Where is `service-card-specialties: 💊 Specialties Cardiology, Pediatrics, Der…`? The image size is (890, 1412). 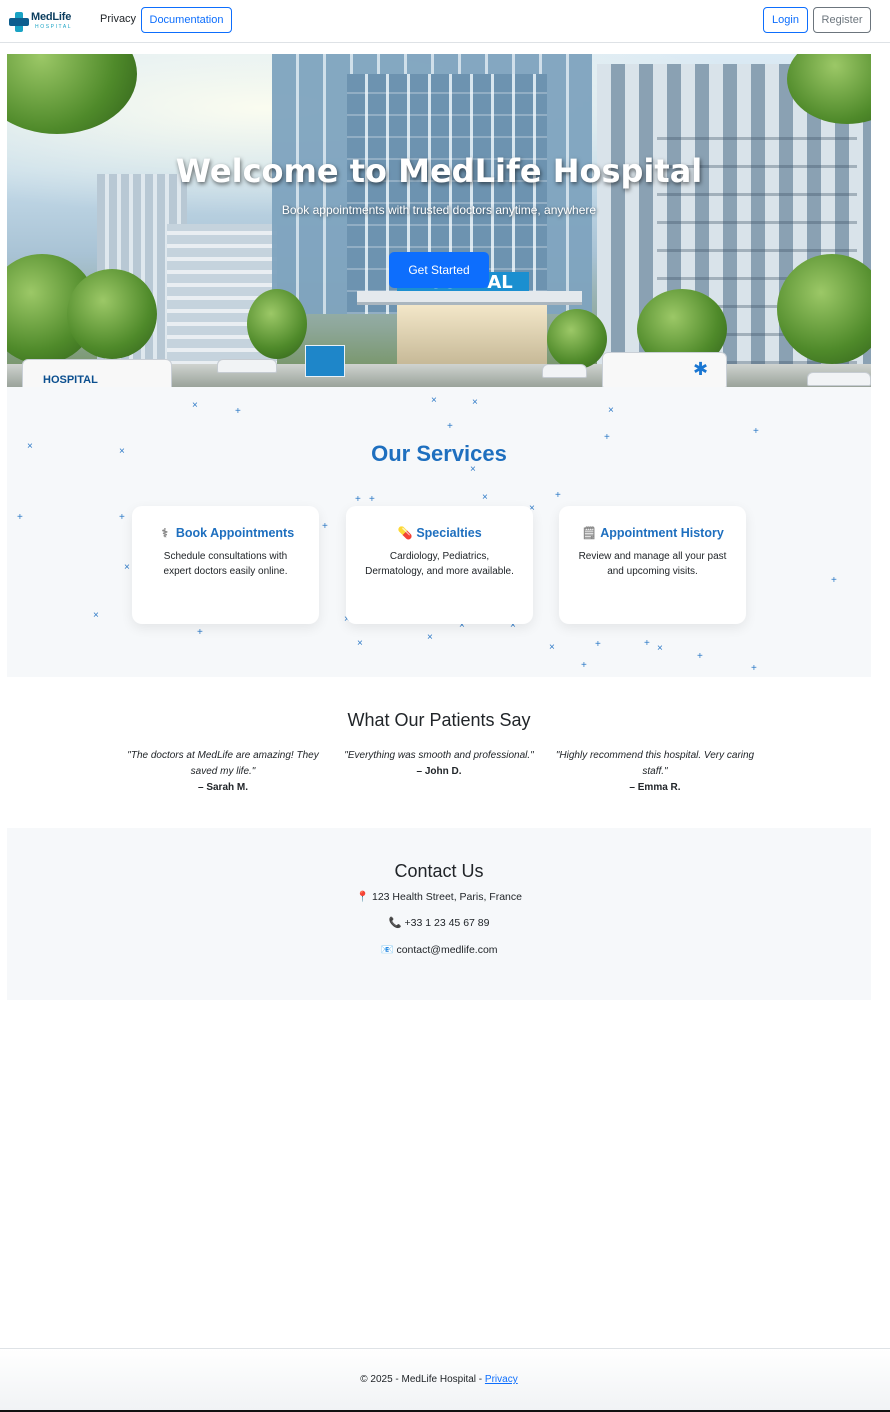 service-card-specialties: 💊 Specialties Cardiology, Pediatrics, Der… is located at coordinates (439, 565).